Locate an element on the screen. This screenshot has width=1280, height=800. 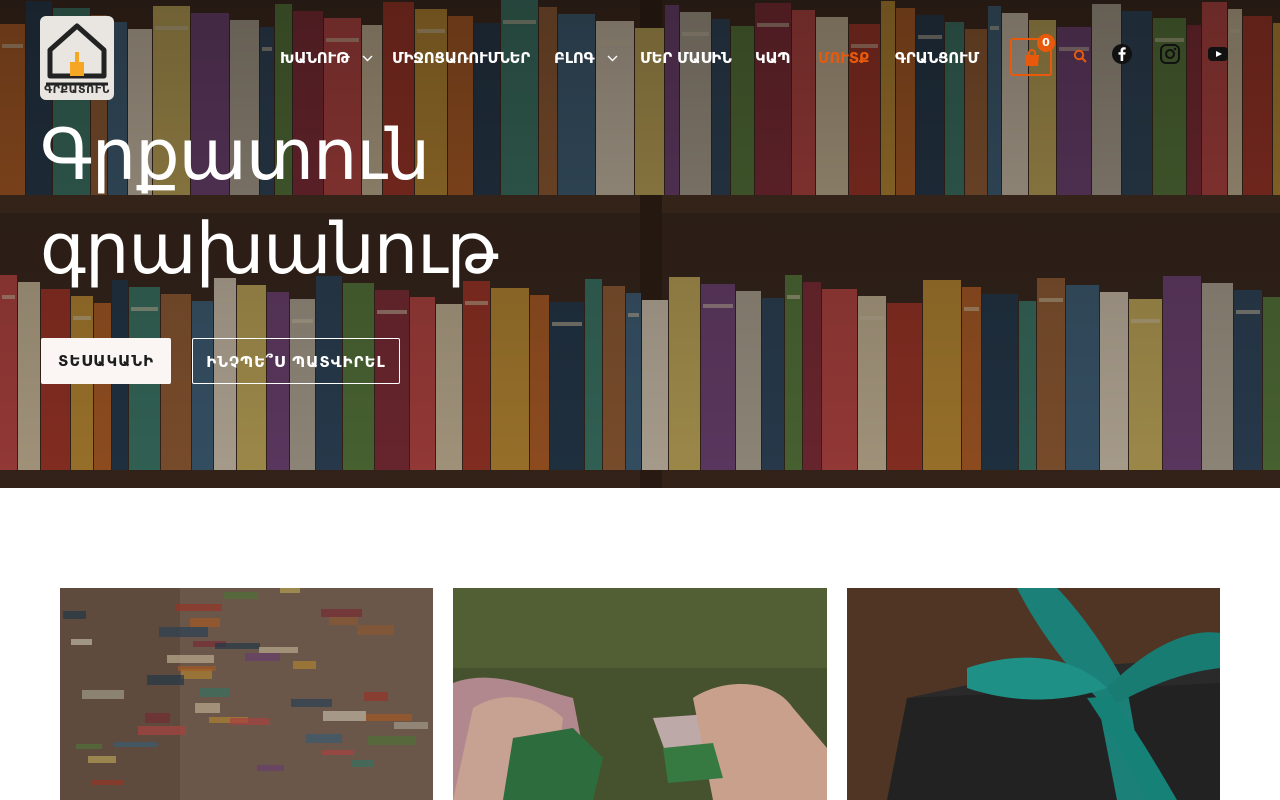
hero-title-line-1: Գրքատուն is located at coordinates (235, 155).